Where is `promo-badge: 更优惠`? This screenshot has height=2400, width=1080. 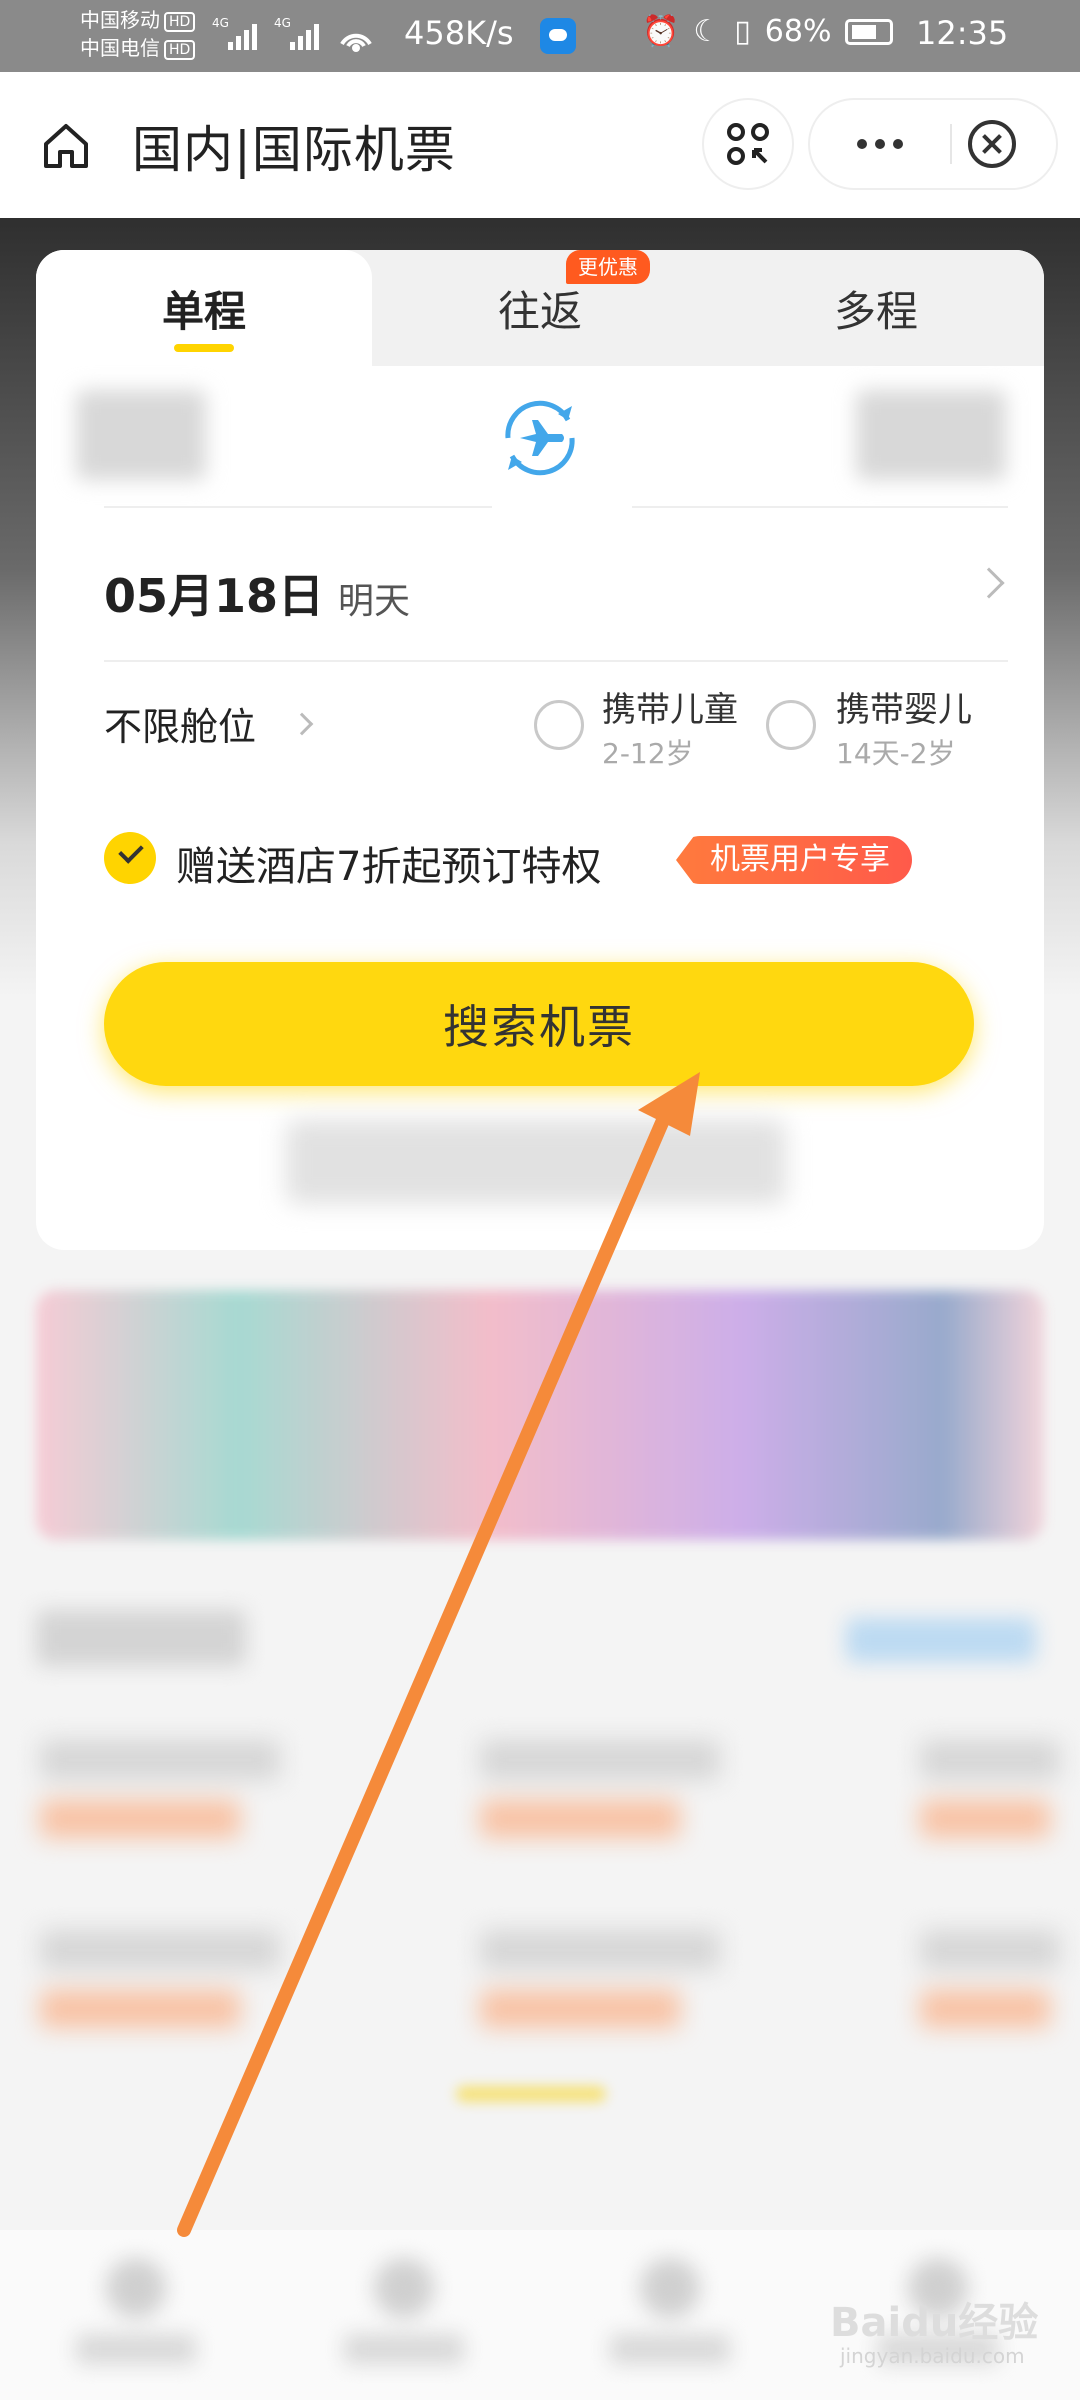
promo-badge: 更优惠 is located at coordinates (608, 267).